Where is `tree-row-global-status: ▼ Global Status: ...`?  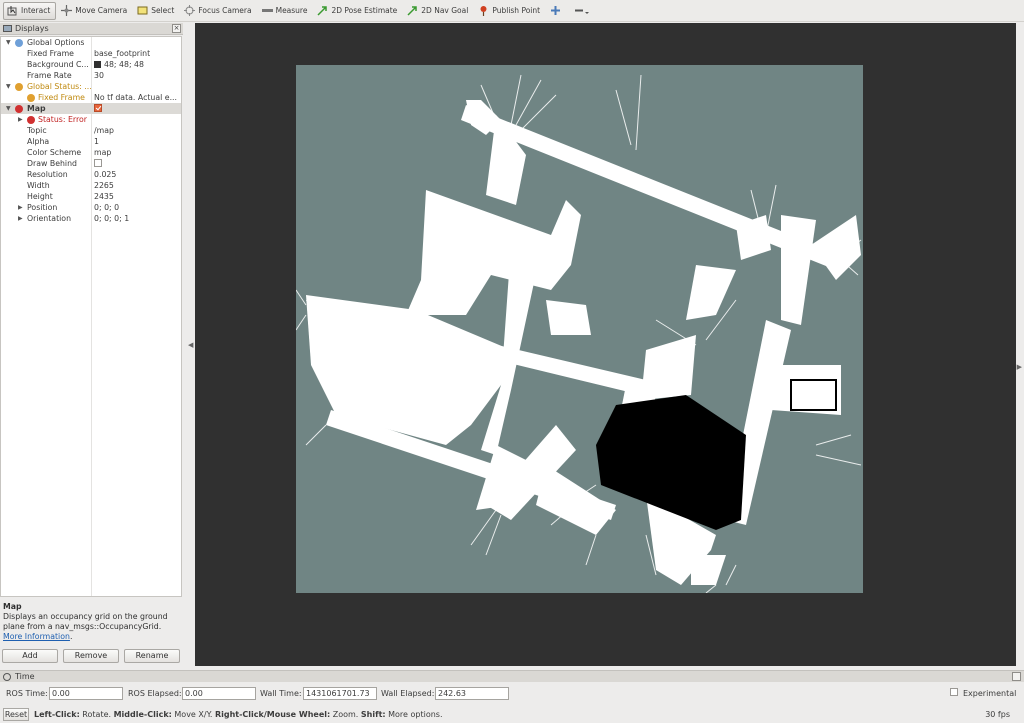 tree-row-global-status: ▼ Global Status: ... is located at coordinates (91, 86).